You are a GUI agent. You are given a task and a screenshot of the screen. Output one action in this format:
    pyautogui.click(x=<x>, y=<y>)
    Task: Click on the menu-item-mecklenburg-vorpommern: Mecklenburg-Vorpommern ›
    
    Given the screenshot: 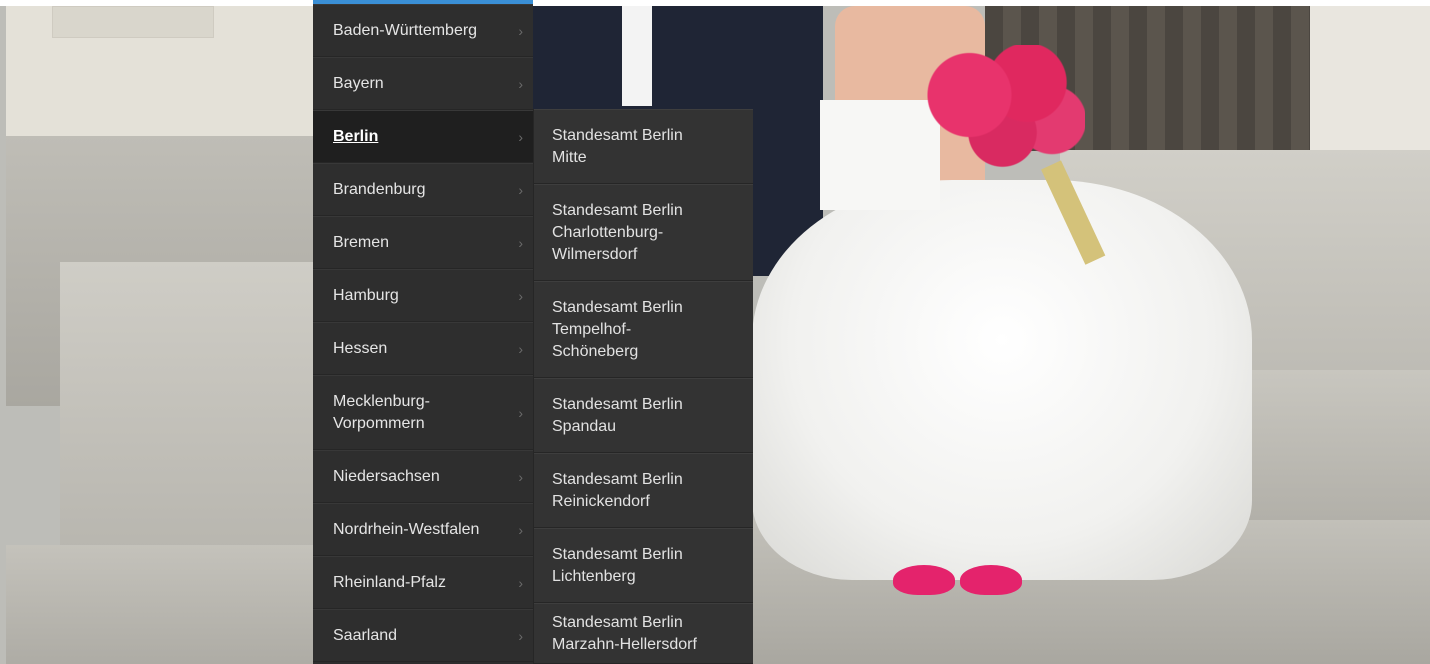 What is the action you would take?
    pyautogui.click(x=423, y=412)
    